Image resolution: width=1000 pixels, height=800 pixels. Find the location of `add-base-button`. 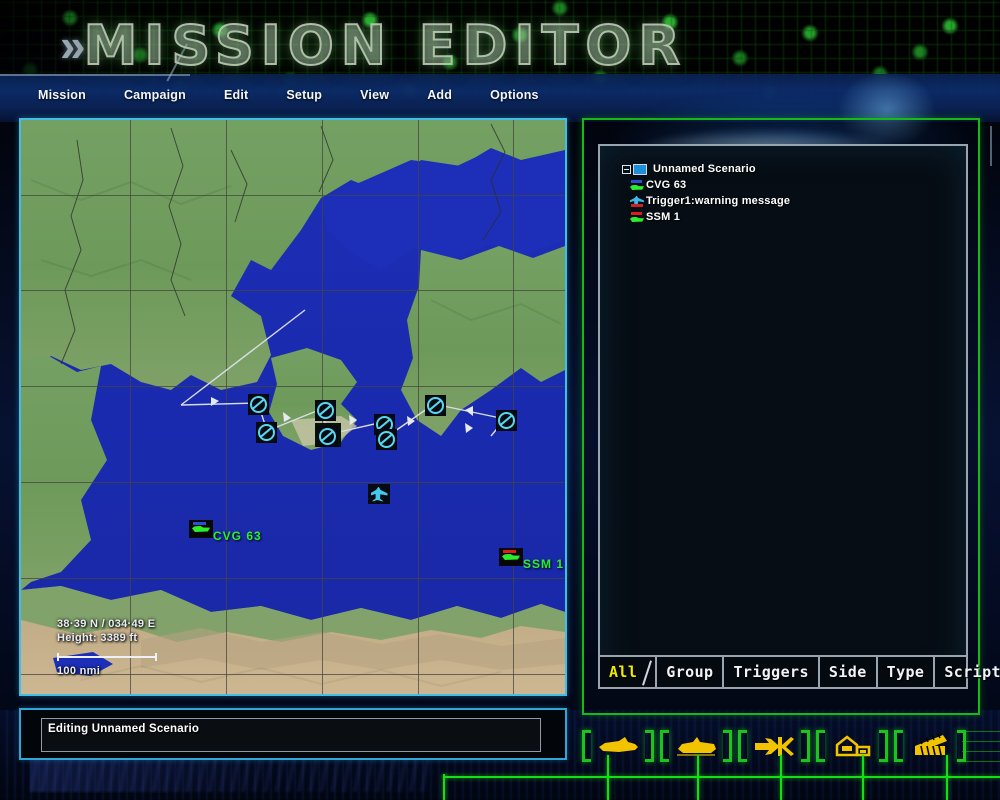

add-base-button is located at coordinates (852, 746).